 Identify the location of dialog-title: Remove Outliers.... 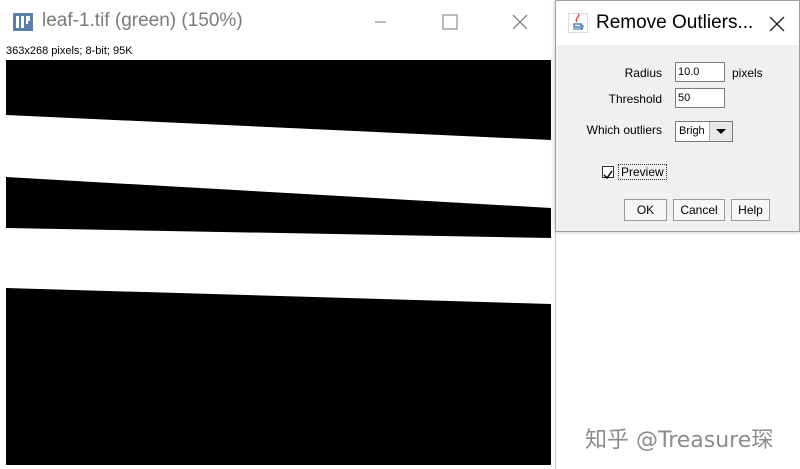
(675, 22).